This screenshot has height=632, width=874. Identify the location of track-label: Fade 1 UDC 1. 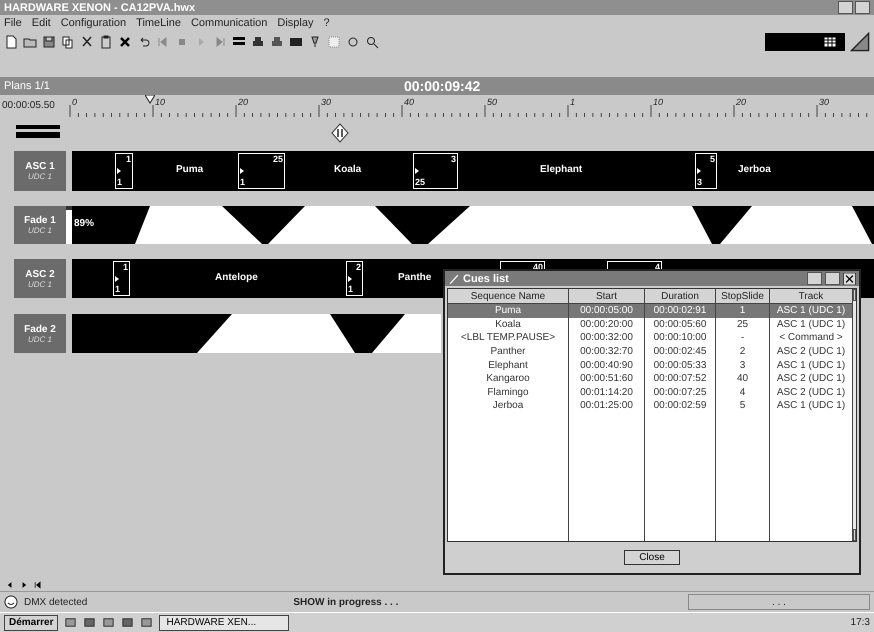
(40, 225).